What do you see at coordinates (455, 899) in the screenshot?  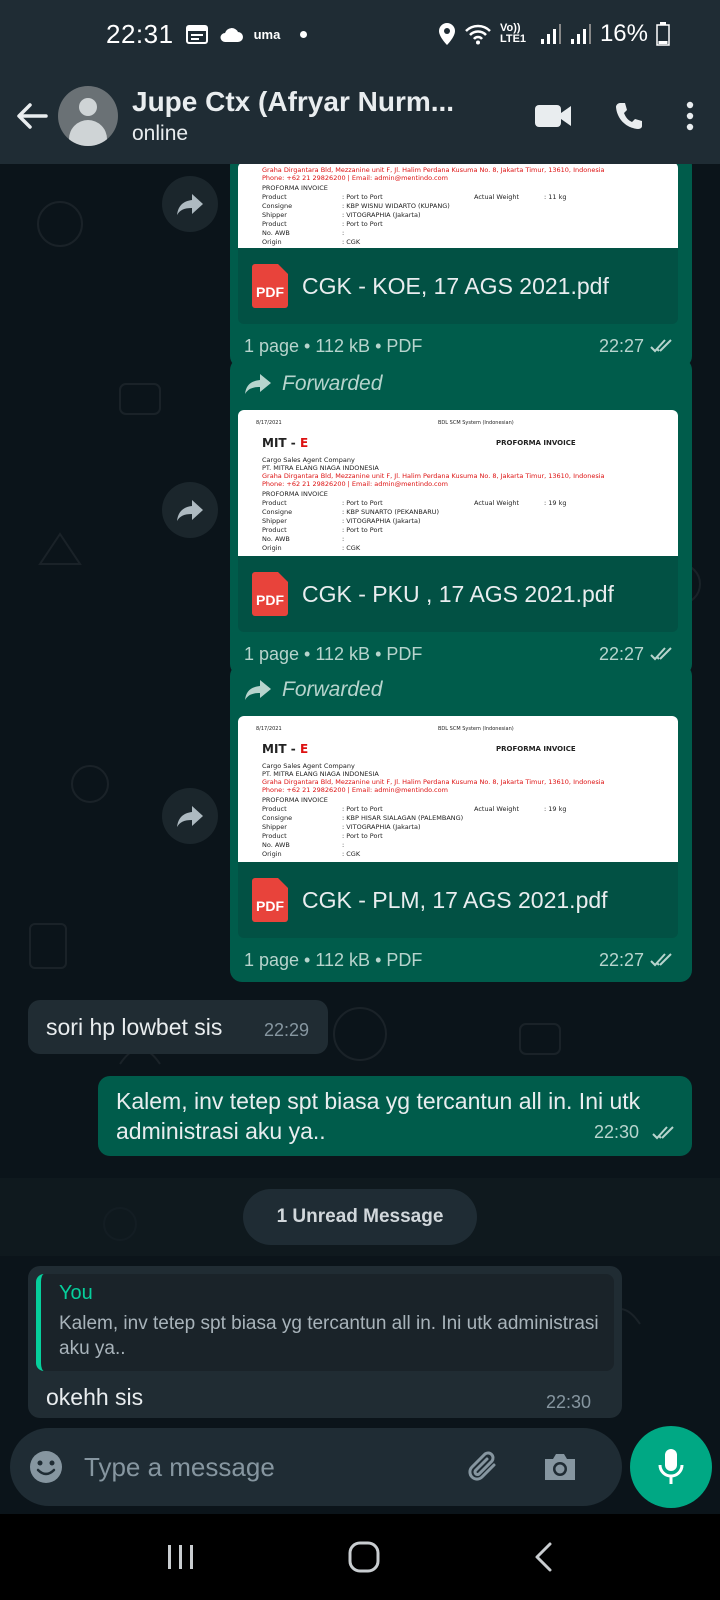 I see `document-filename: CGK - PLM, 17 AGS 2021.pdf` at bounding box center [455, 899].